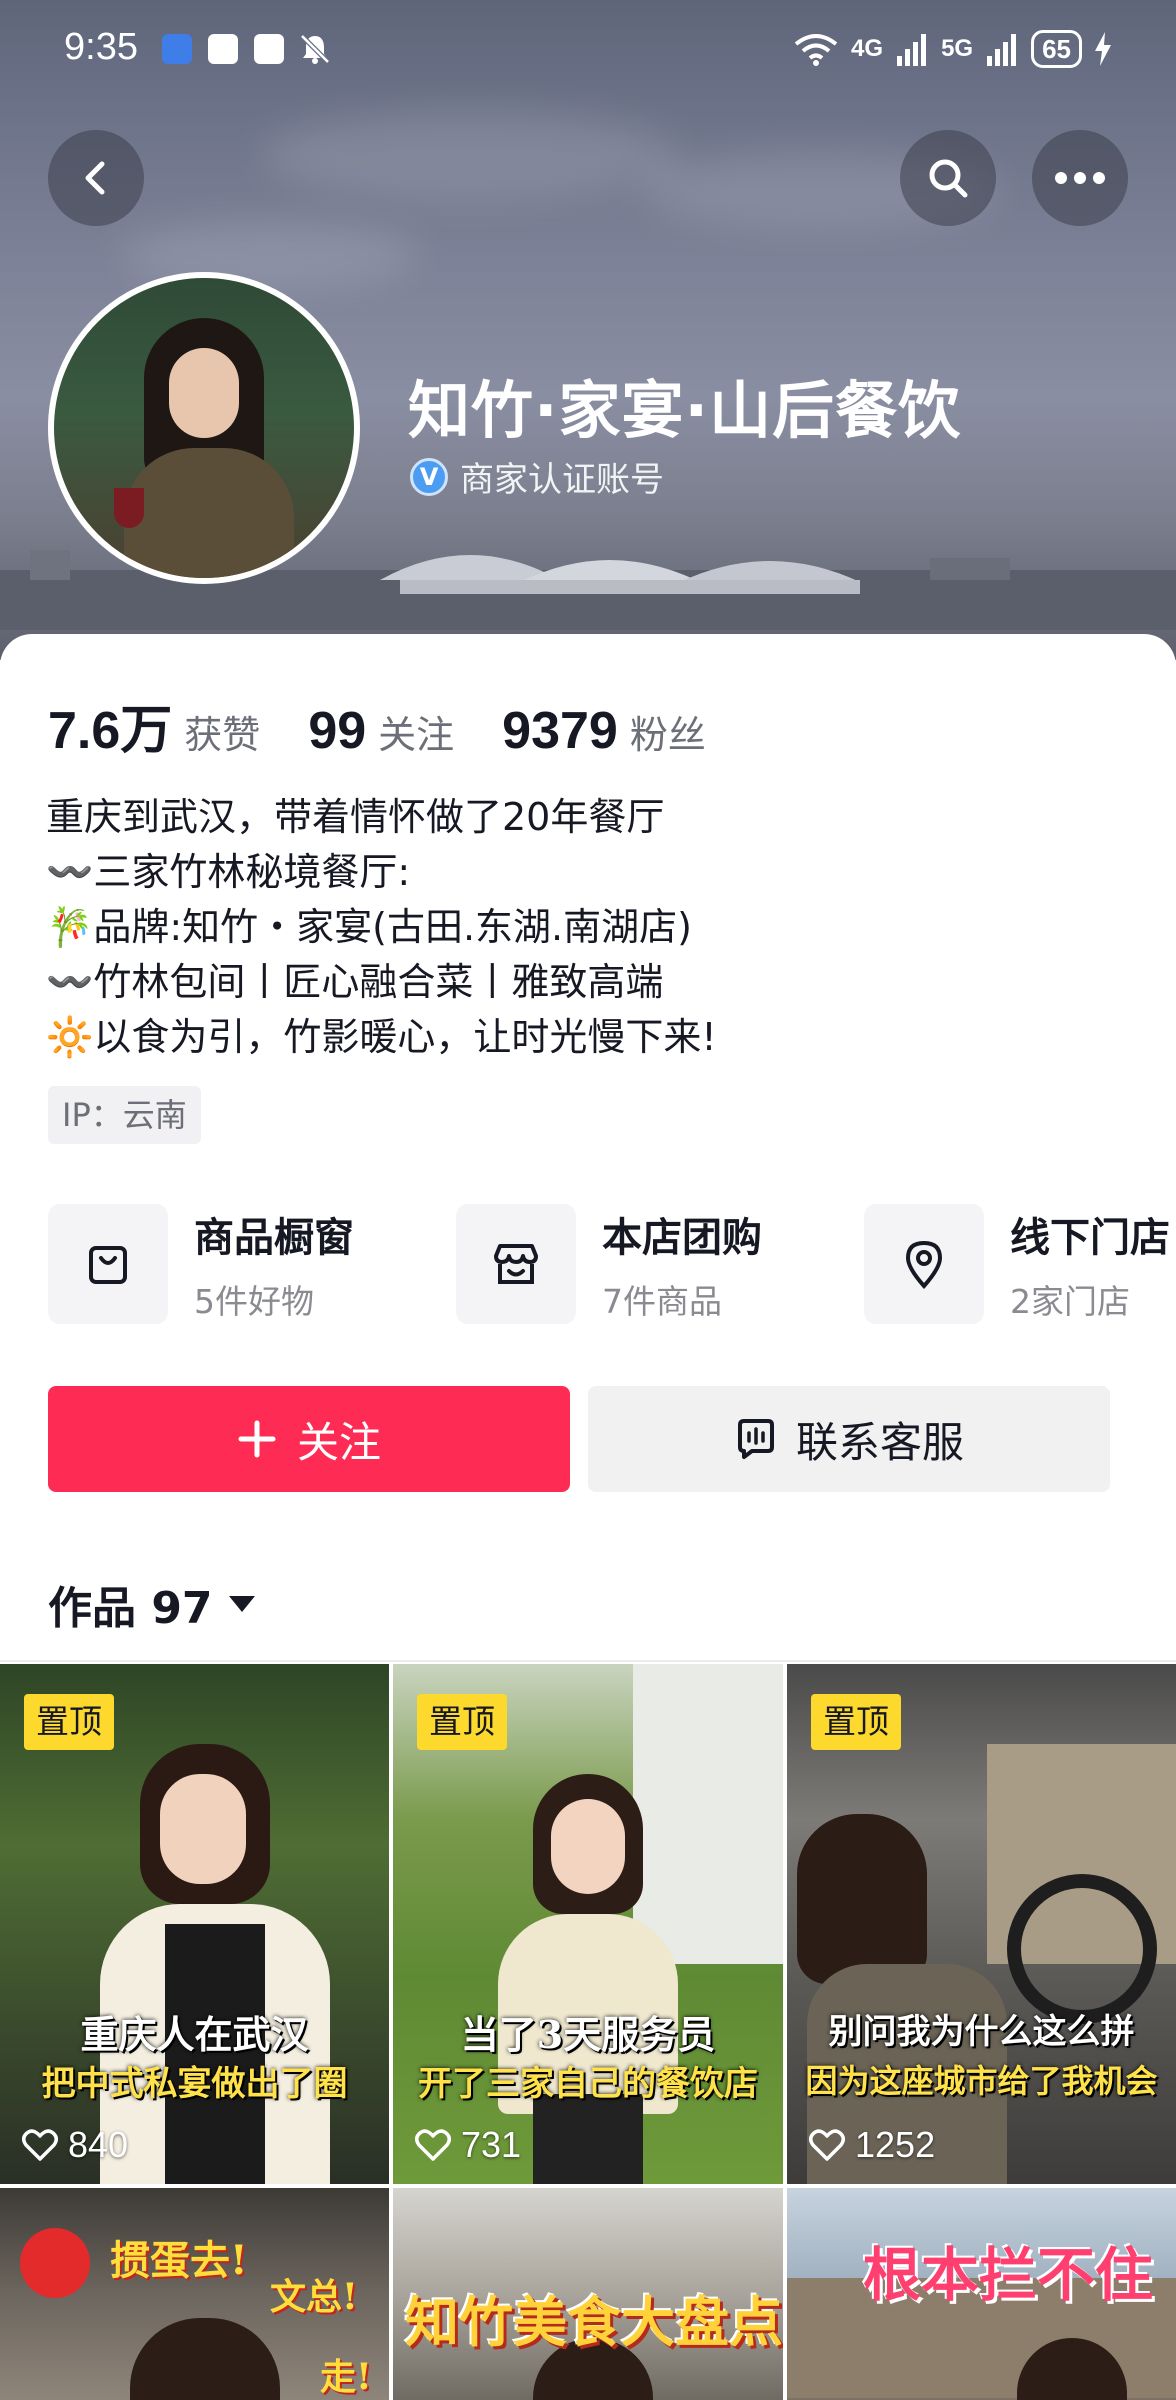 Image resolution: width=1176 pixels, height=2400 pixels. What do you see at coordinates (588, 1924) in the screenshot?
I see `video-tile: 置顶 当了3天服务员 开了三家自己的餐饮店 731` at bounding box center [588, 1924].